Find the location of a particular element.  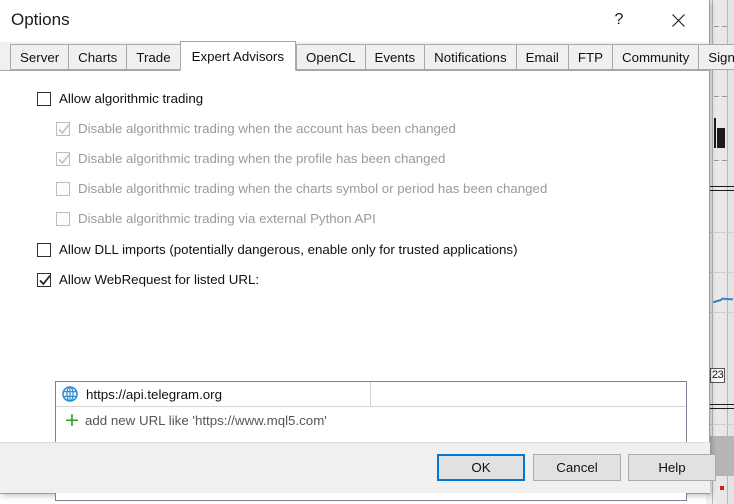

column-separator is located at coordinates (370, 394).